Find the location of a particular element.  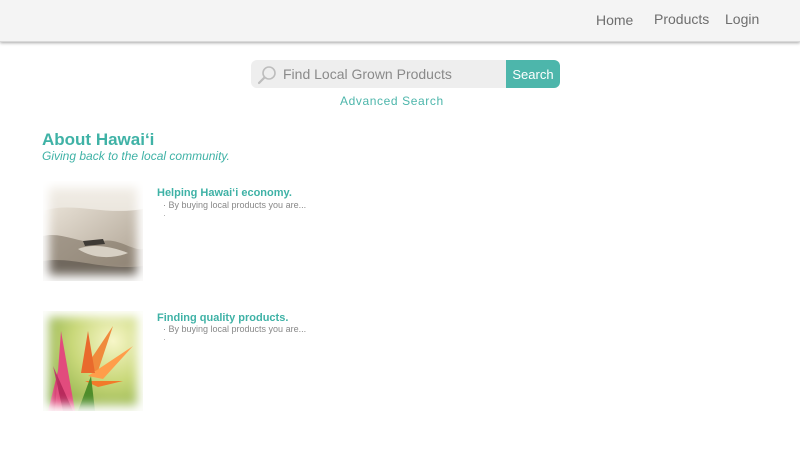

flower-image is located at coordinates (93, 361).